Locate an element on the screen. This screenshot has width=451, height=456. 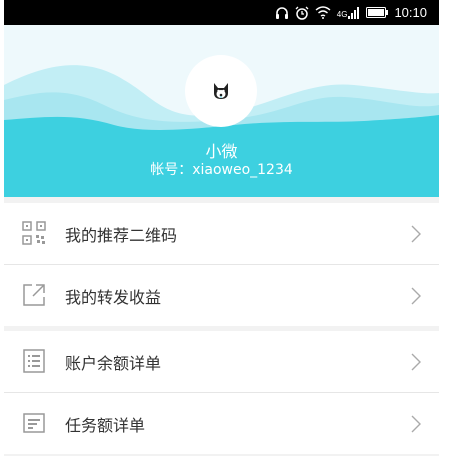
headset-icon is located at coordinates (282, 13).